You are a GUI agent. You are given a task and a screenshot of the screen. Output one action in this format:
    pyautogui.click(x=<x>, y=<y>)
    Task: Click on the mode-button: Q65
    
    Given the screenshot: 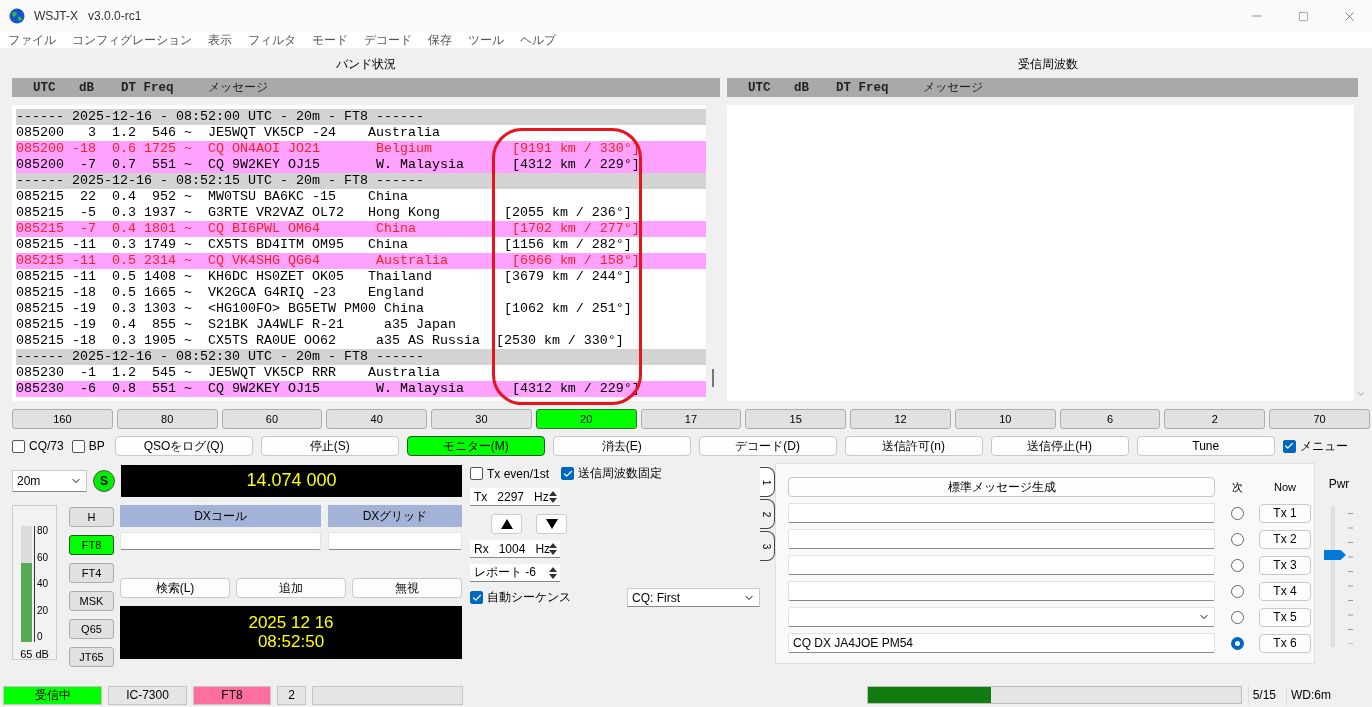 What is the action you would take?
    pyautogui.click(x=91, y=629)
    